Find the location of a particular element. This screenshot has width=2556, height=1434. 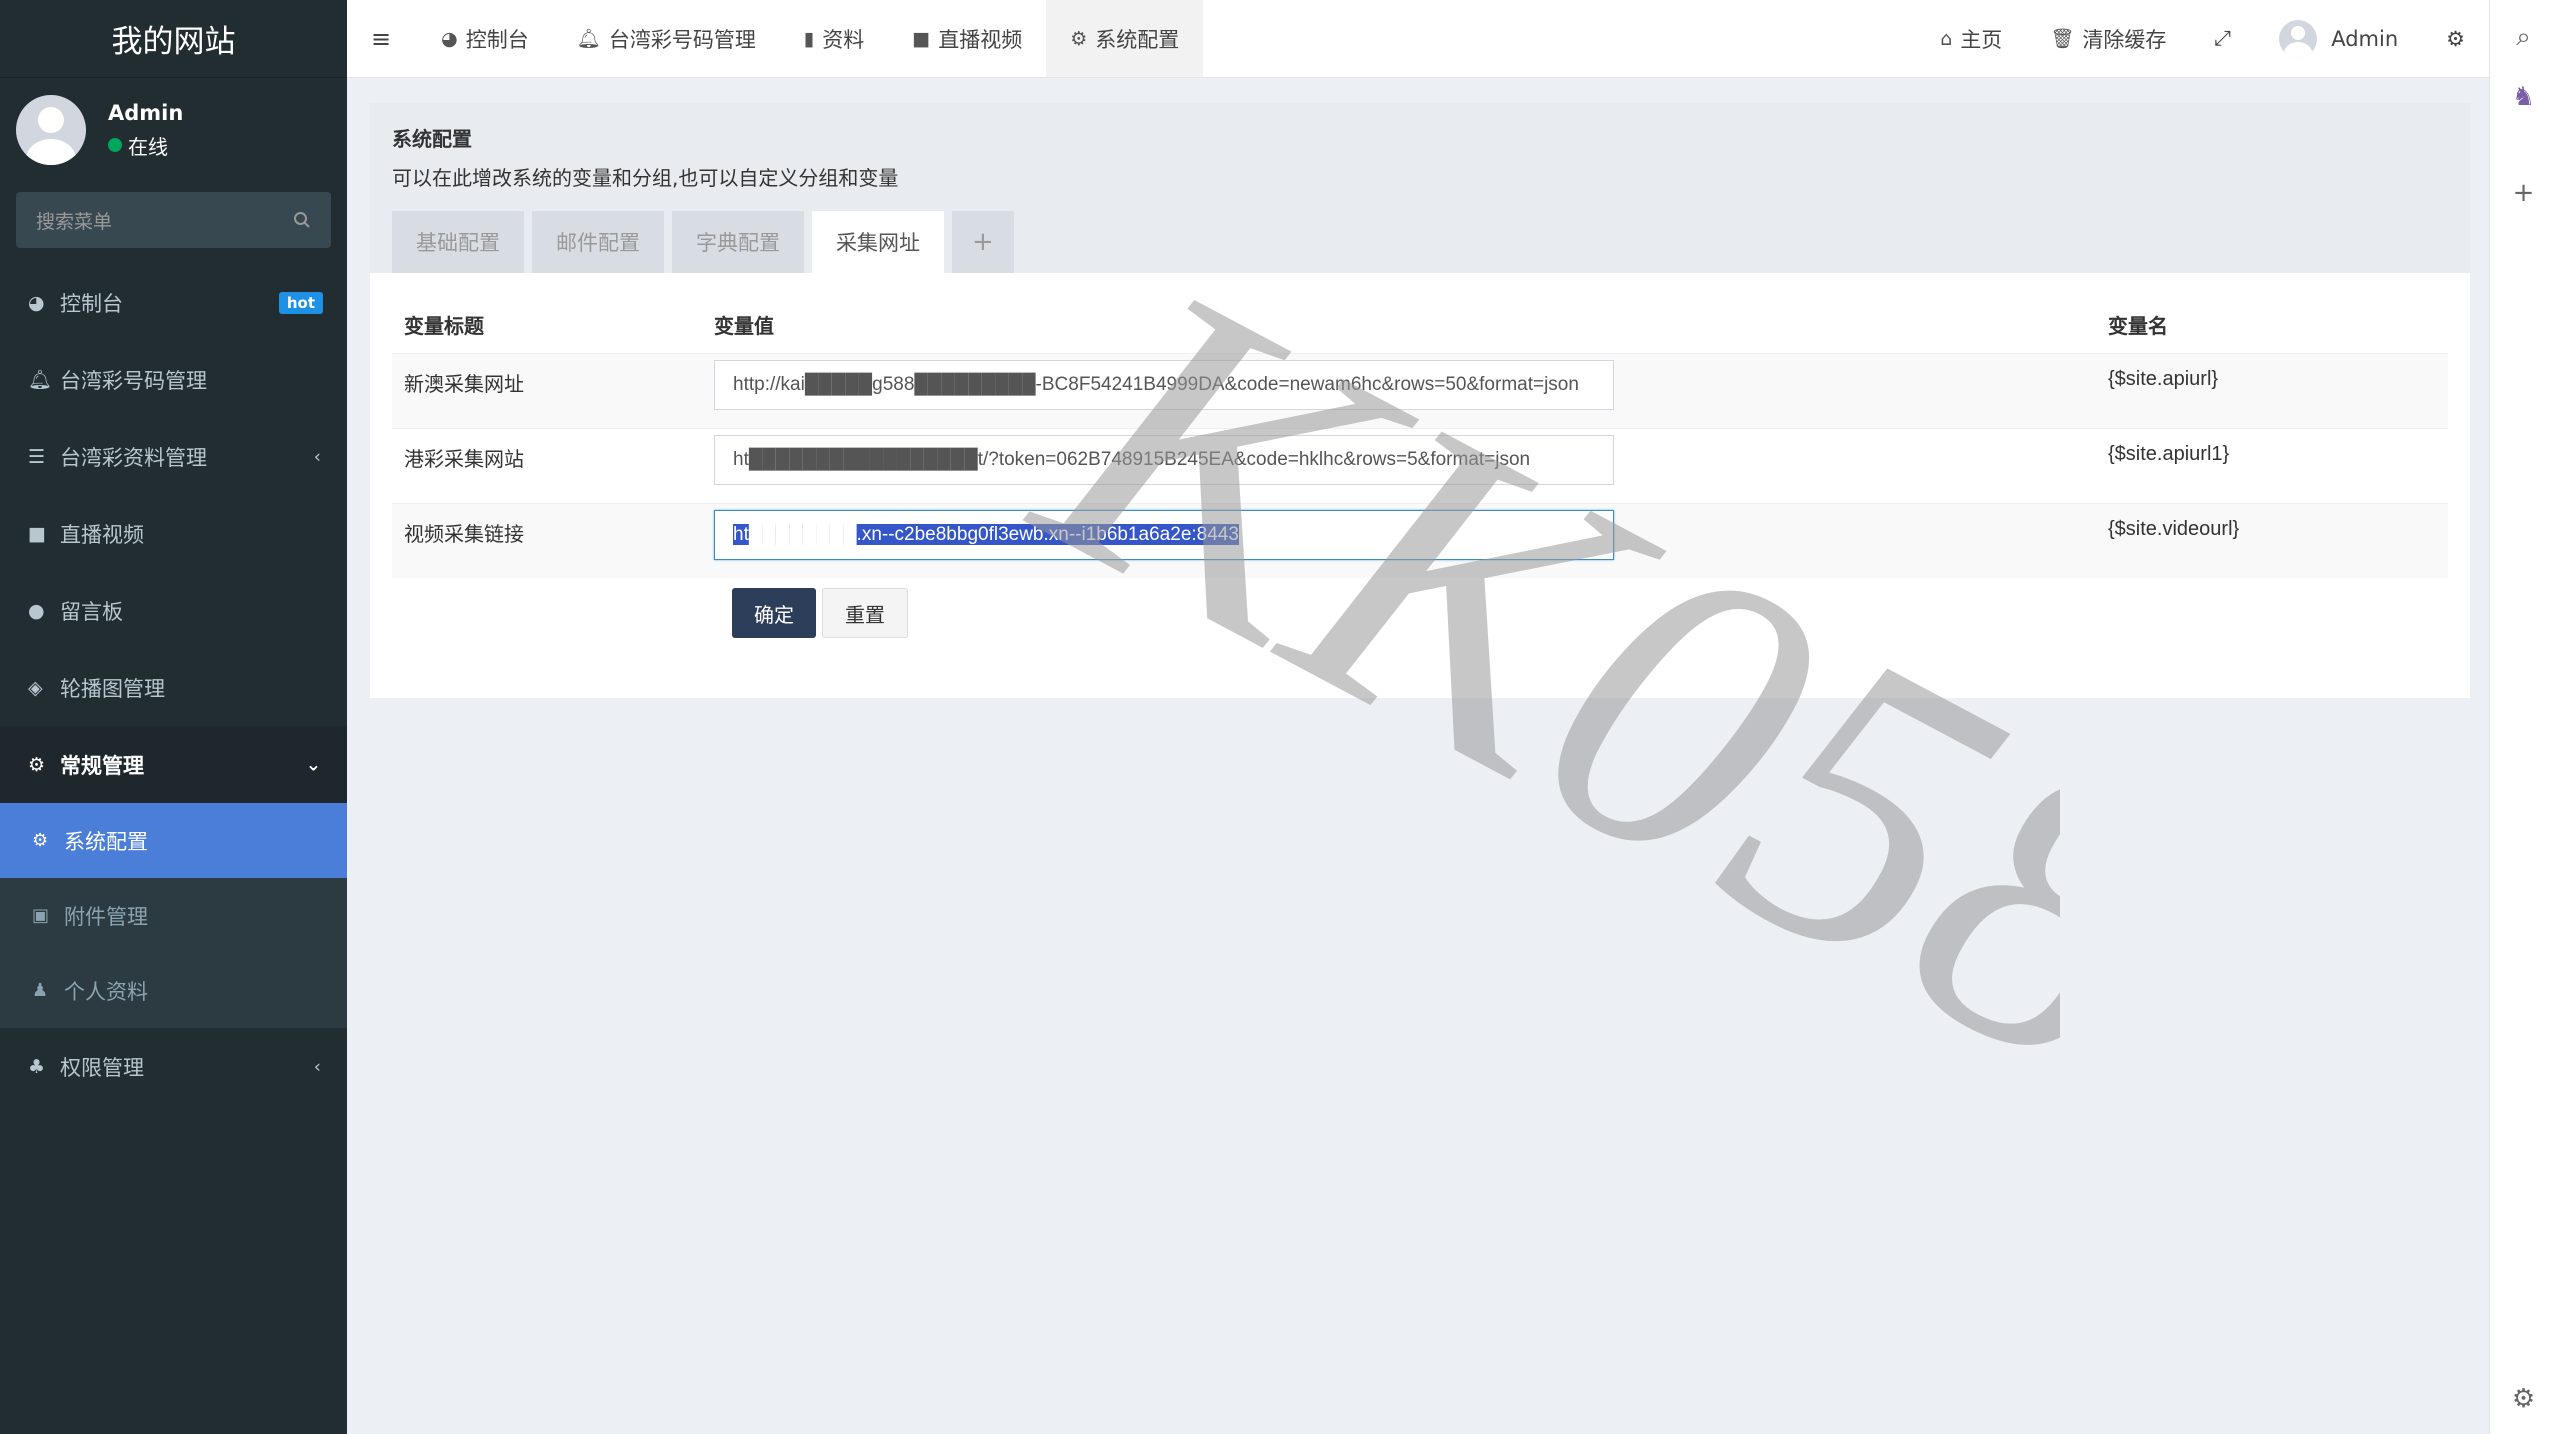

tab-email-config: 邮件配置 is located at coordinates (598, 242).